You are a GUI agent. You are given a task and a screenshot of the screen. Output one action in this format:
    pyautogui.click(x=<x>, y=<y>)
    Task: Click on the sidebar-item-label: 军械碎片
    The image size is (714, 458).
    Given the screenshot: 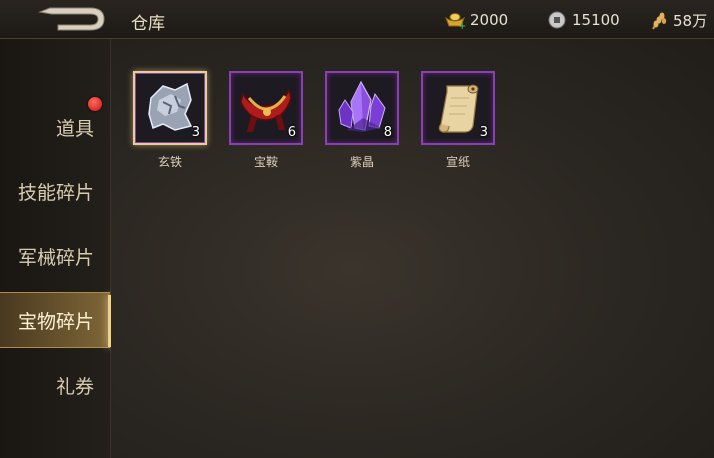 What is the action you would take?
    pyautogui.click(x=55, y=257)
    